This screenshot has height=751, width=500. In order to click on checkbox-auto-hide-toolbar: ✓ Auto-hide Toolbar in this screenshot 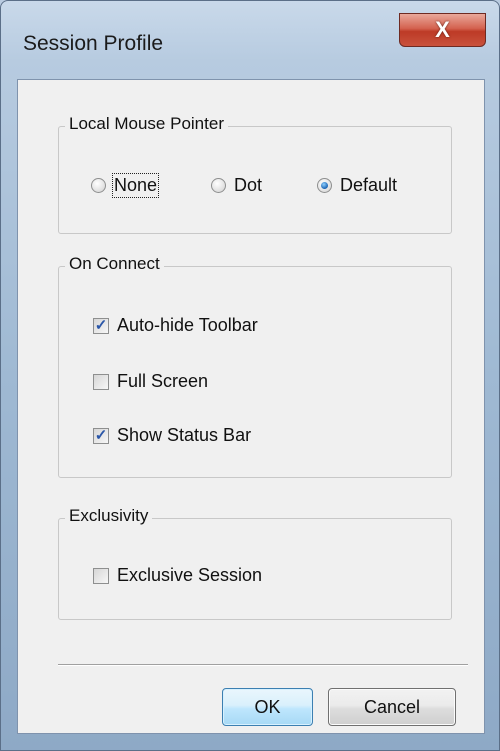, I will do `click(175, 325)`.